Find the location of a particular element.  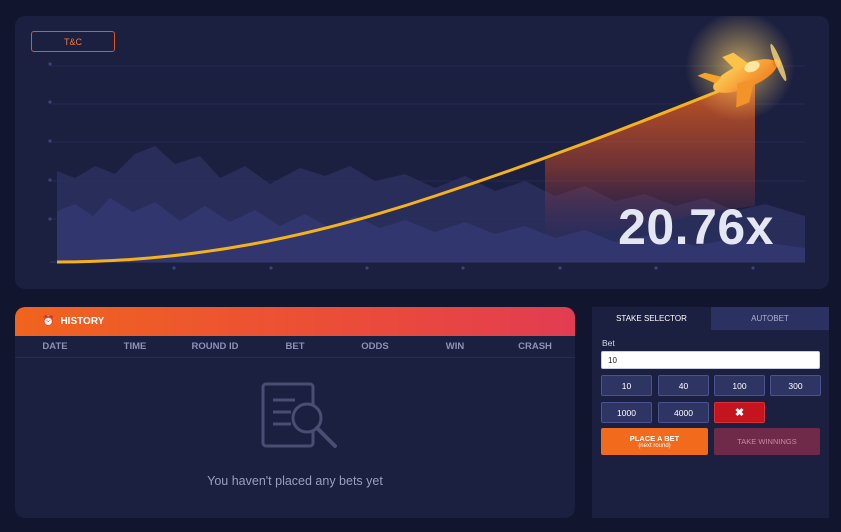

chip-1000: 1000 is located at coordinates (626, 412).